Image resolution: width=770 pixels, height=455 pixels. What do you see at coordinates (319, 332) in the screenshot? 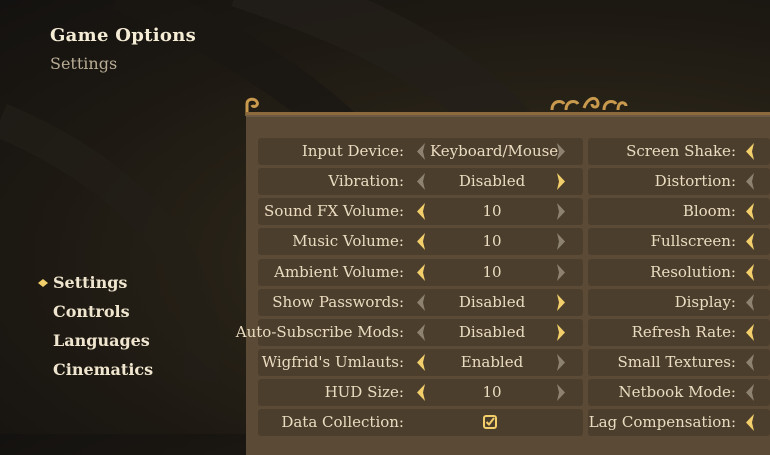
I see `option-label: Auto-Subscribe Mods:` at bounding box center [319, 332].